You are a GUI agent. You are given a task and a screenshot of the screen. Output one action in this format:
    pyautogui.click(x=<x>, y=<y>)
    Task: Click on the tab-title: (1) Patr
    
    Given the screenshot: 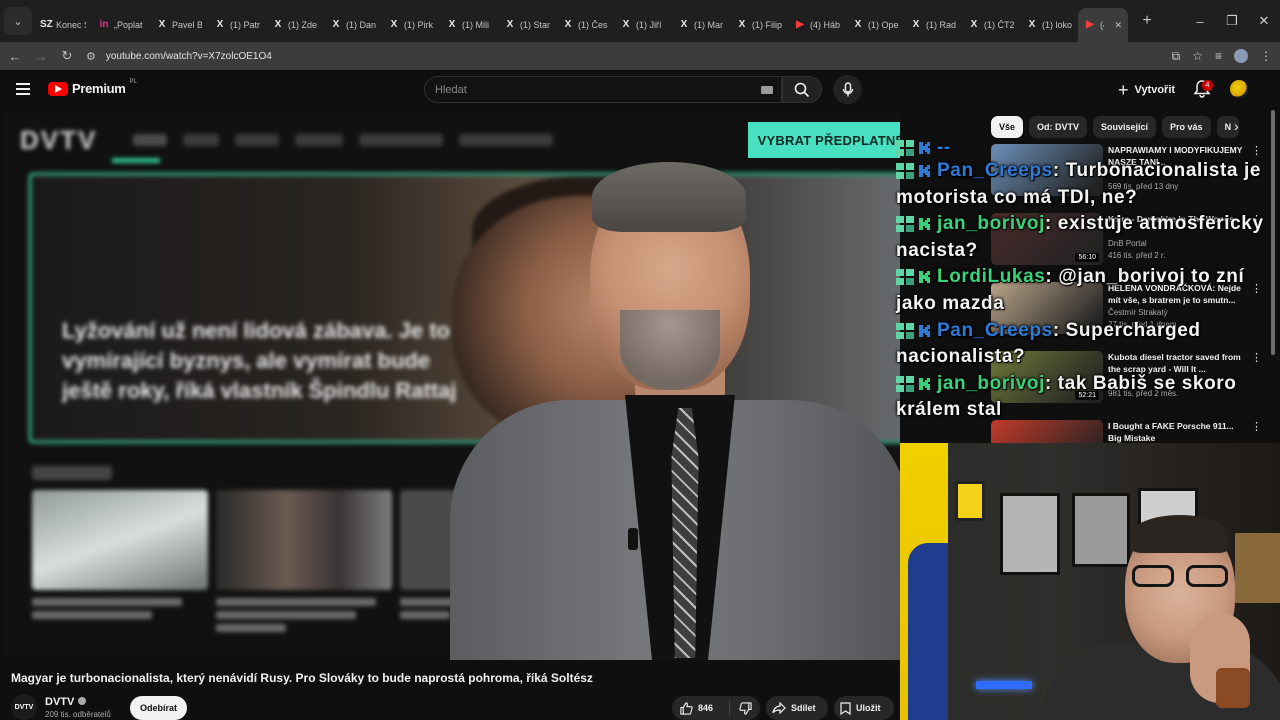 What is the action you would take?
    pyautogui.click(x=245, y=25)
    